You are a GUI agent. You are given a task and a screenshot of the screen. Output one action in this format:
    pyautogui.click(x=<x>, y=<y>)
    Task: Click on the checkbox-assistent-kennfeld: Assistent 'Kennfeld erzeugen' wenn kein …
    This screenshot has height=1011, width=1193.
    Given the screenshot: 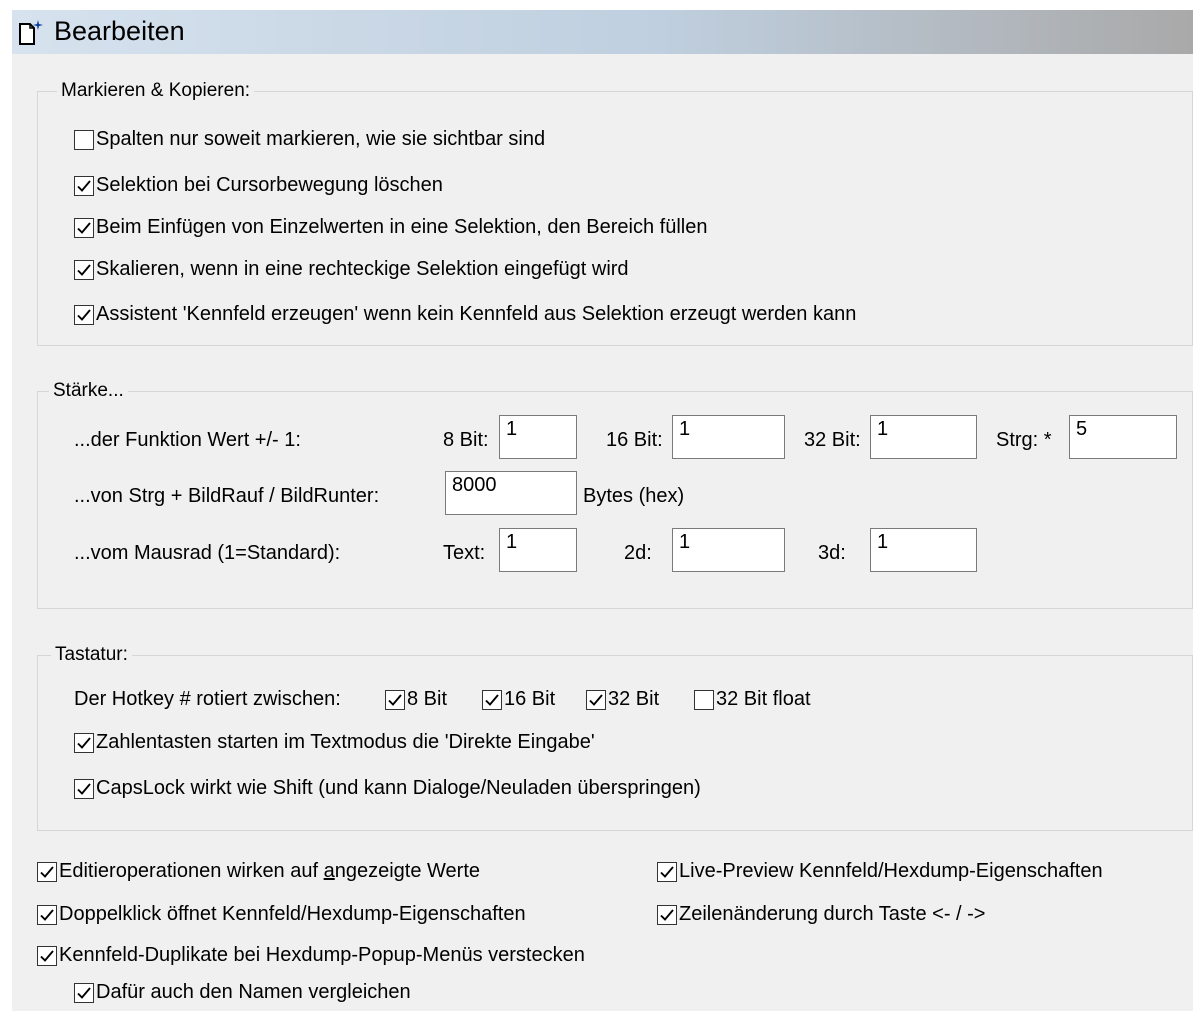 What is the action you would take?
    pyautogui.click(x=465, y=314)
    